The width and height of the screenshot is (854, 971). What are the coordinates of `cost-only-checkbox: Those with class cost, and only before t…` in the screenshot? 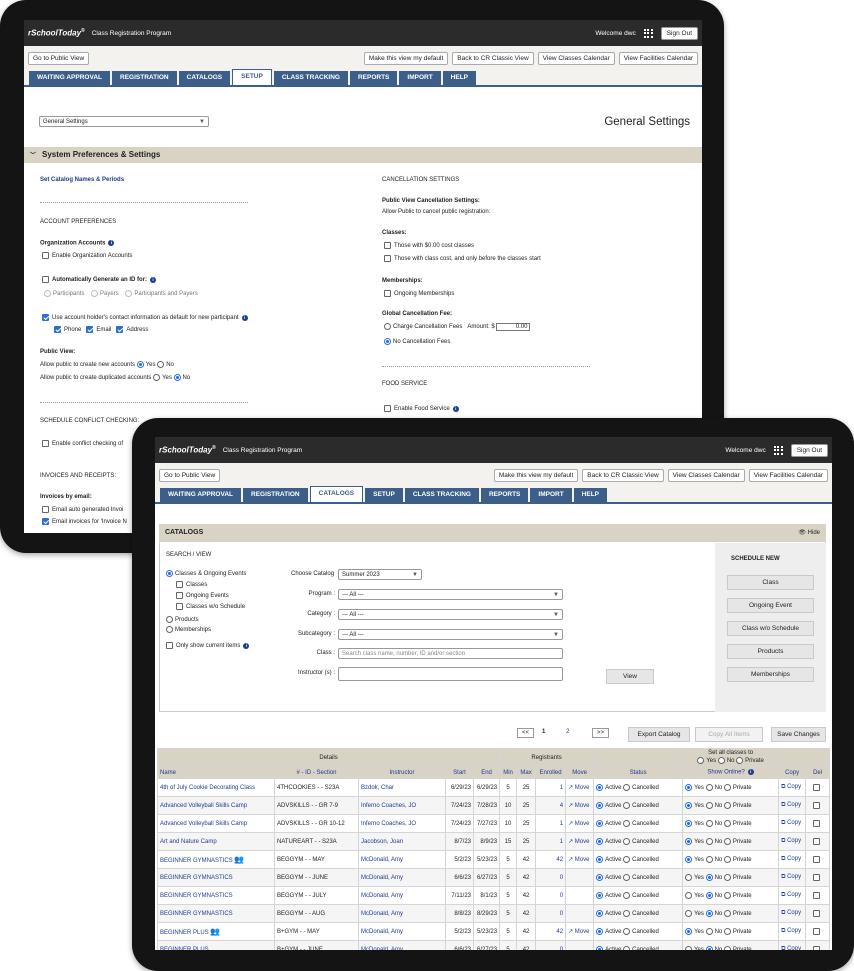 It's located at (462, 258).